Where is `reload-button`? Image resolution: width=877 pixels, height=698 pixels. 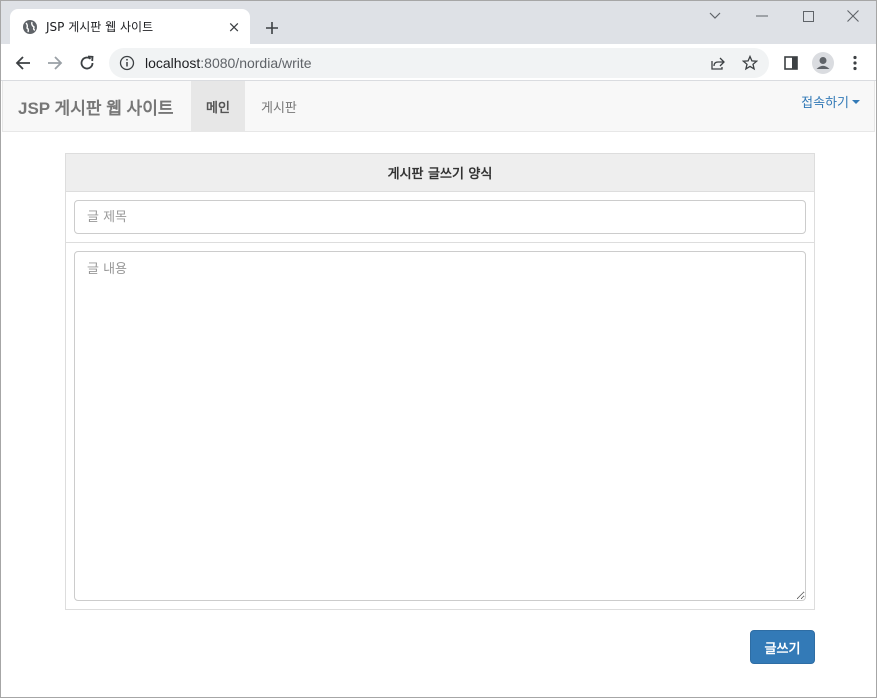 reload-button is located at coordinates (87, 63).